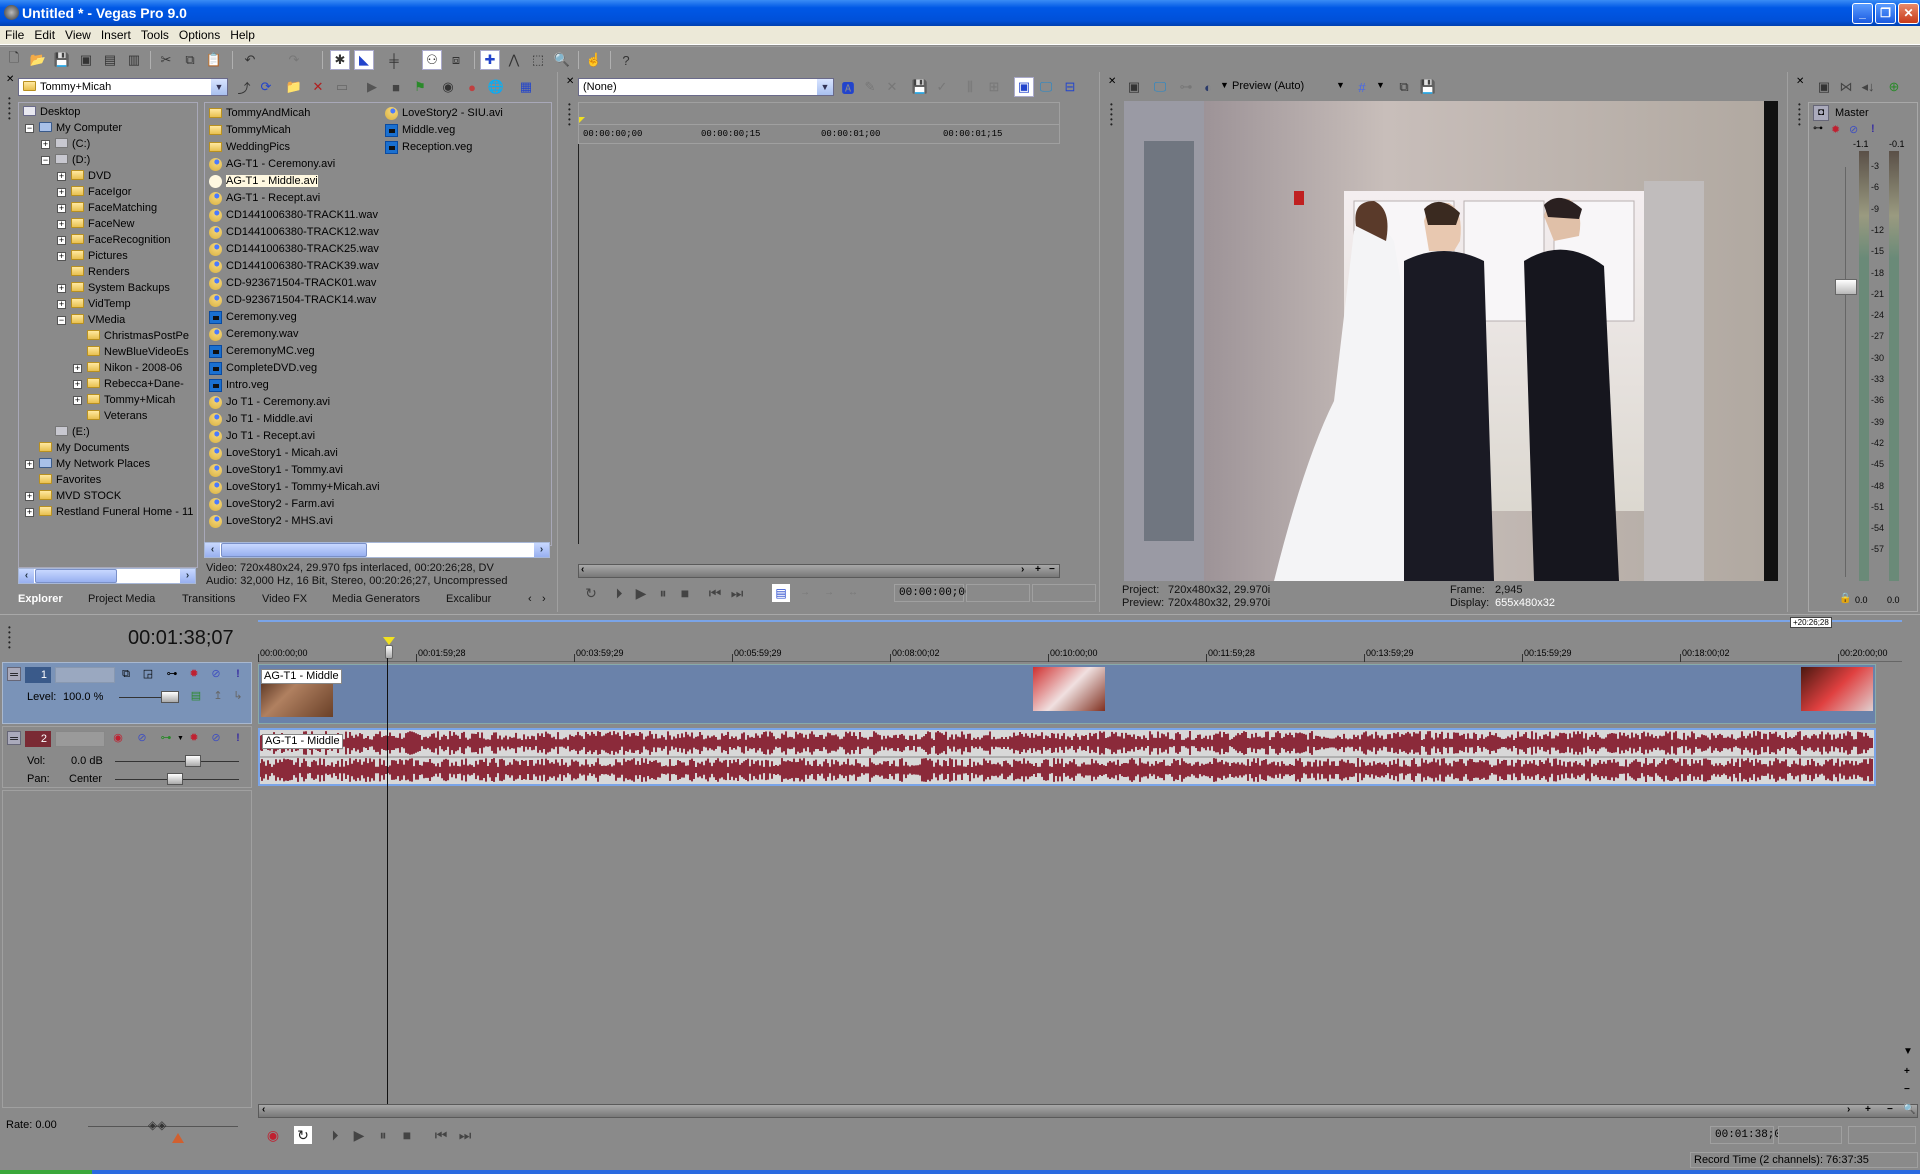 This screenshot has width=1920, height=1174. Describe the element at coordinates (1868, 87) in the screenshot. I see `dim-output-icon: ◂↓` at that location.